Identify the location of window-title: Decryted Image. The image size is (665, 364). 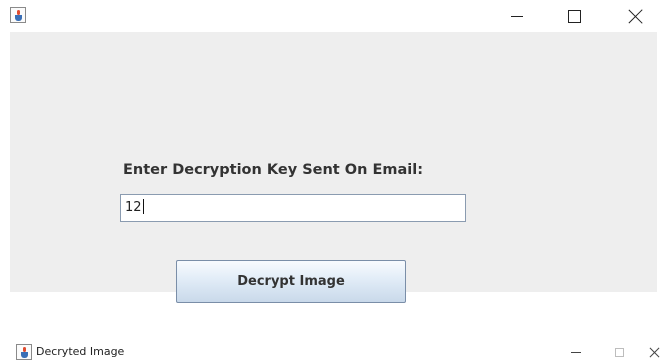
(80, 351).